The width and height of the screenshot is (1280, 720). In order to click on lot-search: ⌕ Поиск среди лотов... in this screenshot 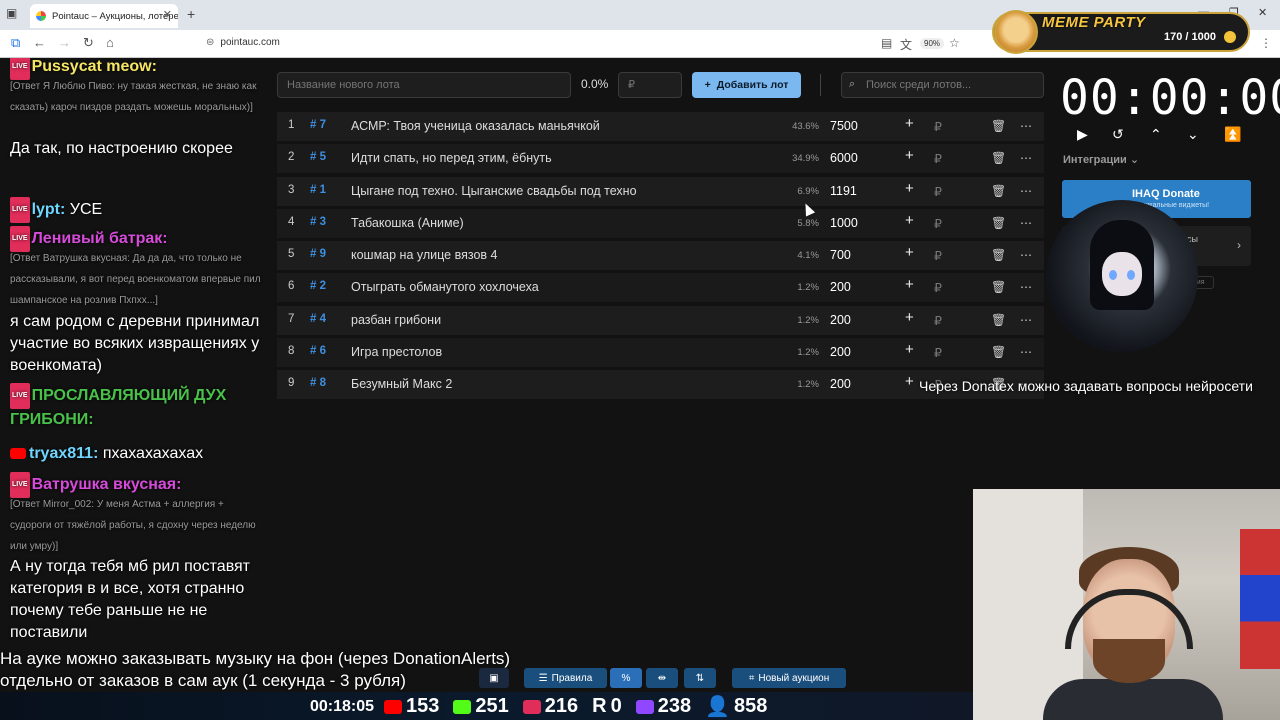, I will do `click(942, 85)`.